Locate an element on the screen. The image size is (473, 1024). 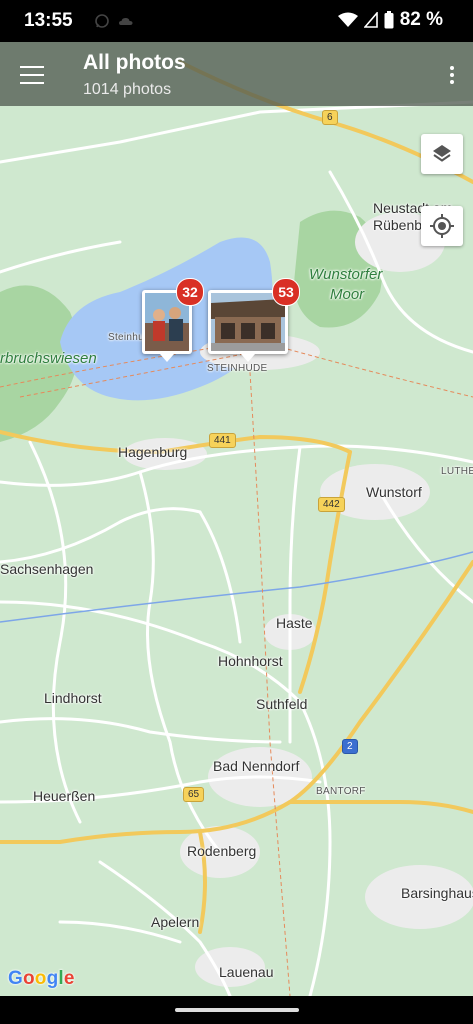
place-label: STEINHUDE is located at coordinates (237, 368).